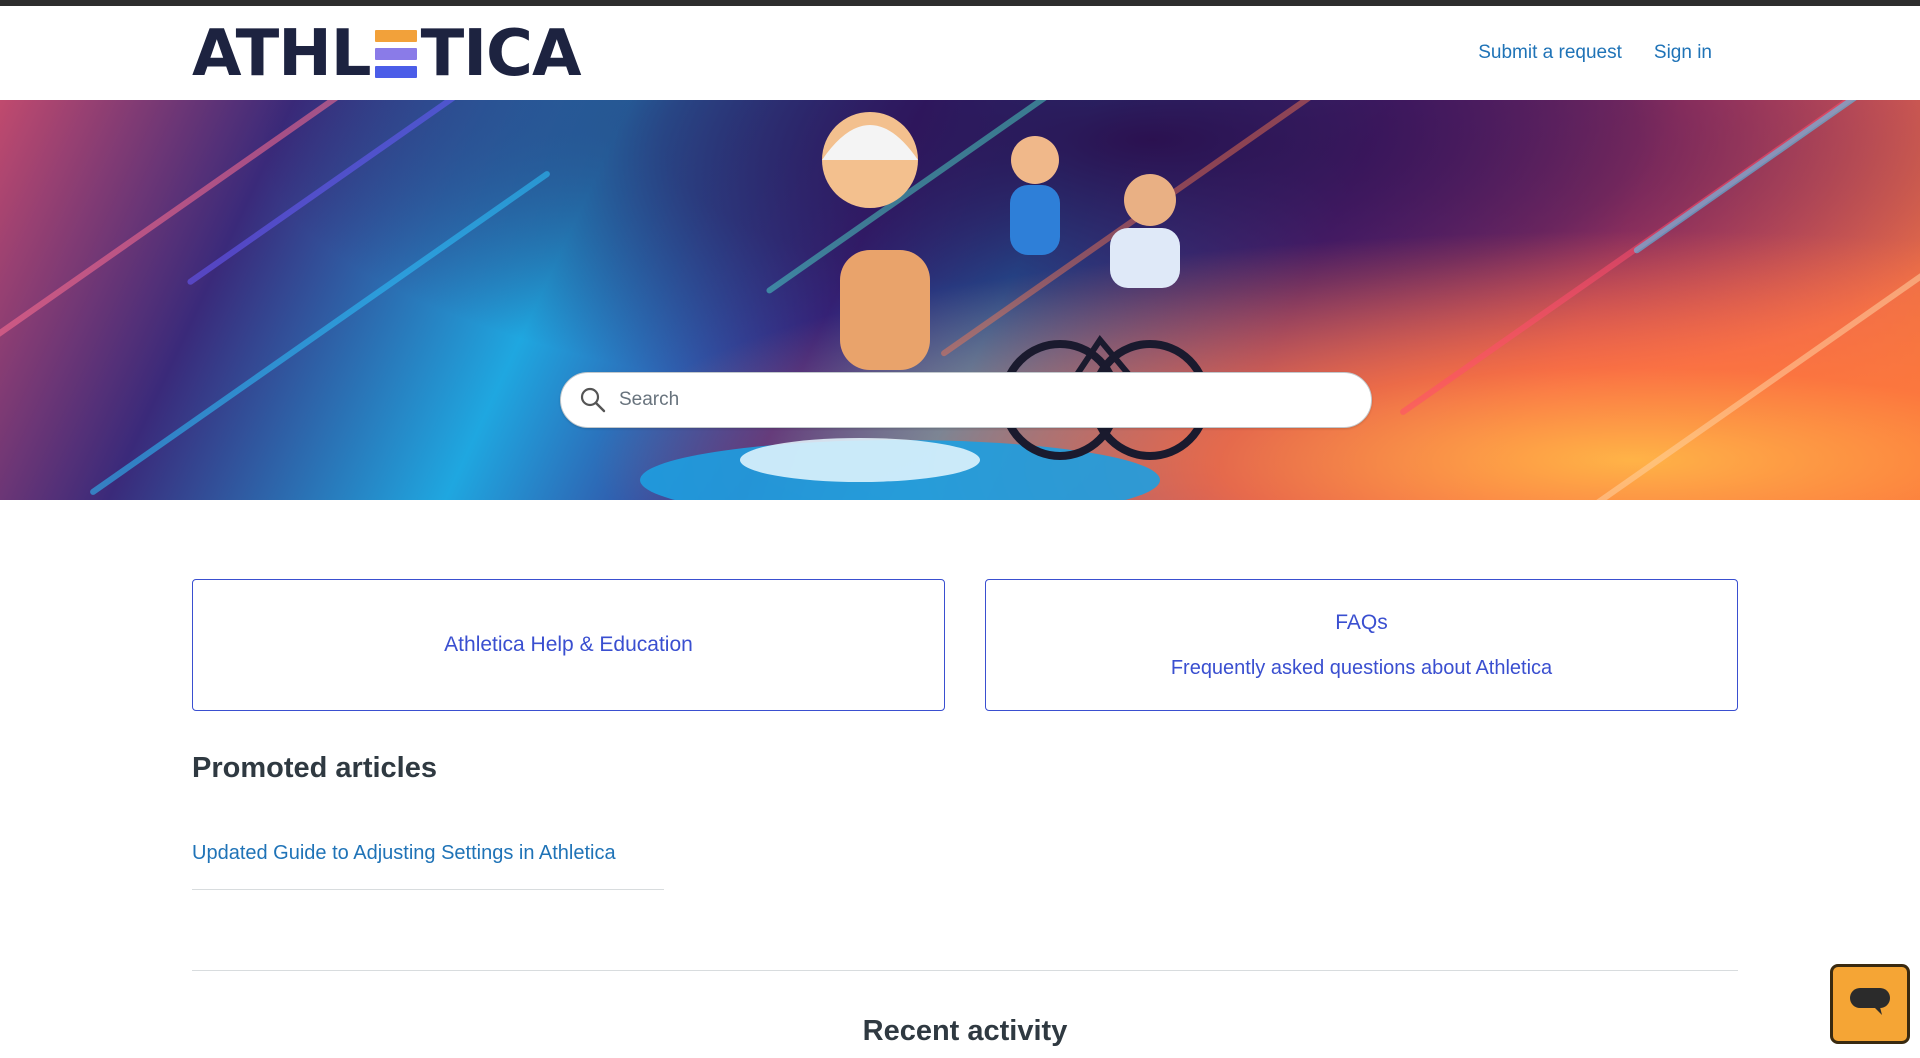 This screenshot has height=1058, width=1920. What do you see at coordinates (977, 400) in the screenshot?
I see `search-input` at bounding box center [977, 400].